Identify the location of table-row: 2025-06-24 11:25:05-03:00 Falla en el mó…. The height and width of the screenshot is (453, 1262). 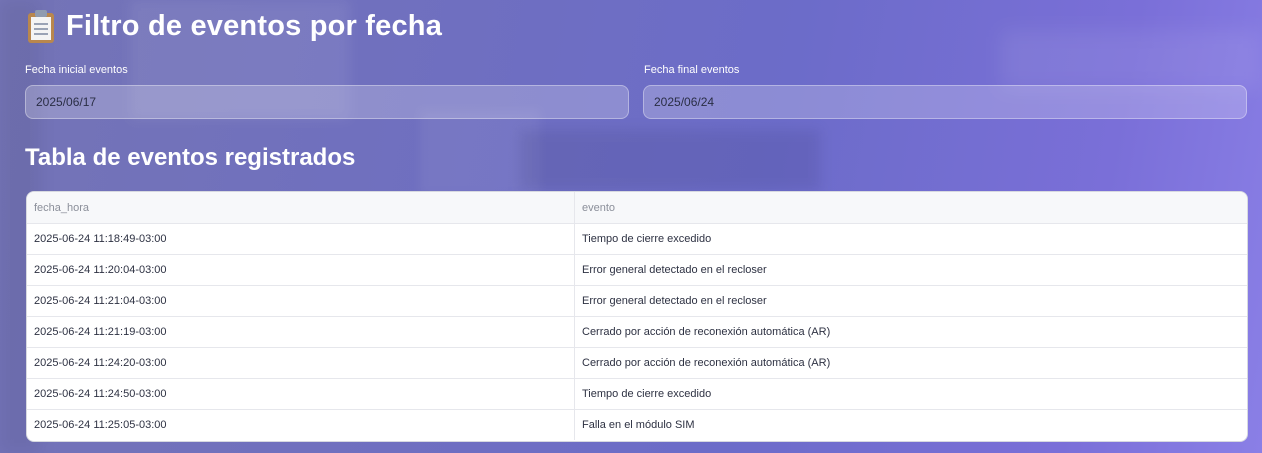
(637, 424).